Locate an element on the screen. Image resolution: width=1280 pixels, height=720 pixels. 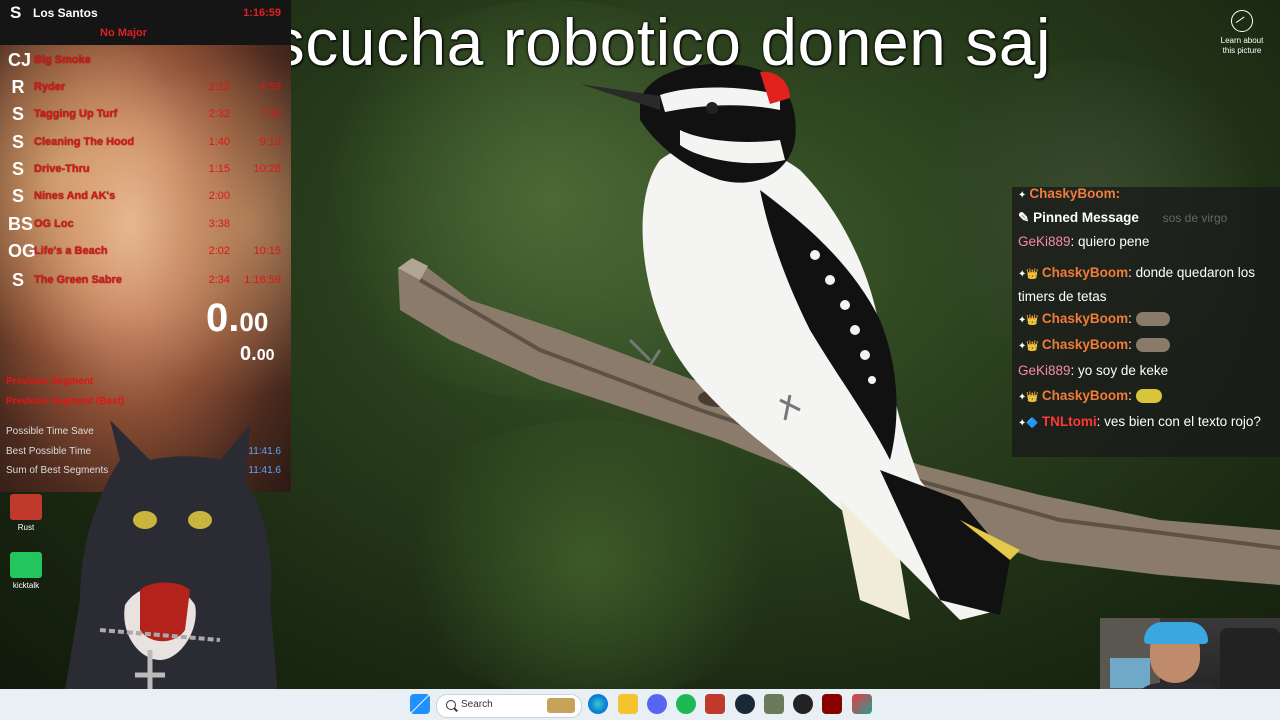
split-icon: S is located at coordinates (16, 12).